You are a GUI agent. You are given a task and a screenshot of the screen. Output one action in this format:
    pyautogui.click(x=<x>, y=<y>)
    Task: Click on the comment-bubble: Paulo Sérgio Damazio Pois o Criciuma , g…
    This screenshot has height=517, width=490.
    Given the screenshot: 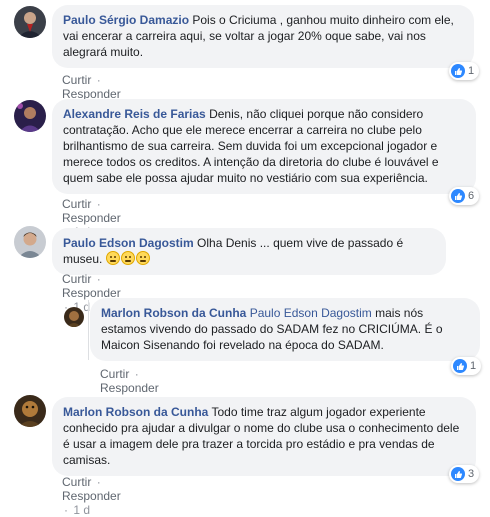 What is the action you would take?
    pyautogui.click(x=263, y=36)
    